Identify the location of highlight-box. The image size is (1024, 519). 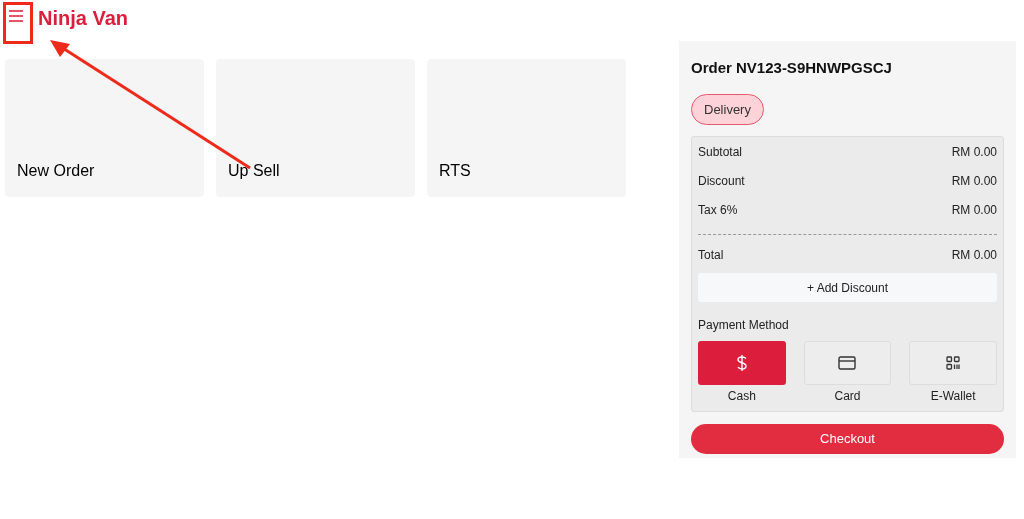
(18, 23).